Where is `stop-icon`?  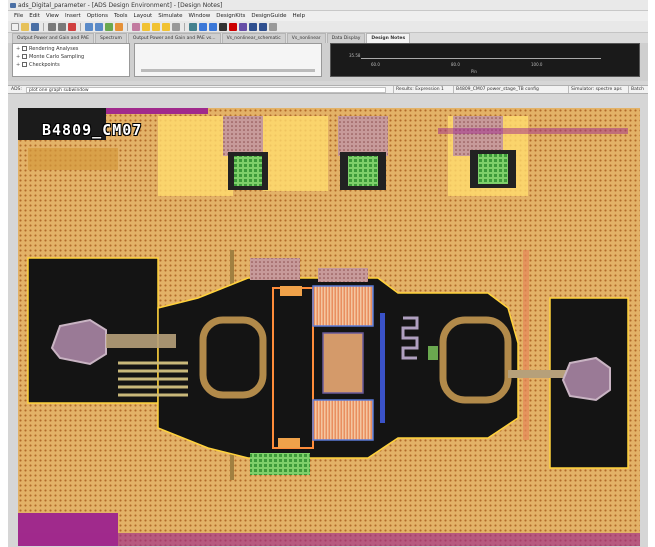 stop-icon is located at coordinates (233, 26).